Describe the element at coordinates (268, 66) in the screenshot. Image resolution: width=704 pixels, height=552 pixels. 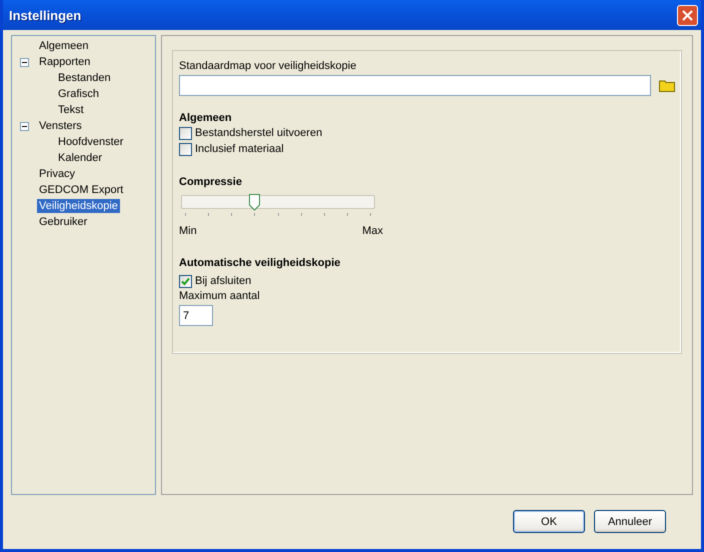
I see `field-label: Standaardmap voor veiligheidskopie` at that location.